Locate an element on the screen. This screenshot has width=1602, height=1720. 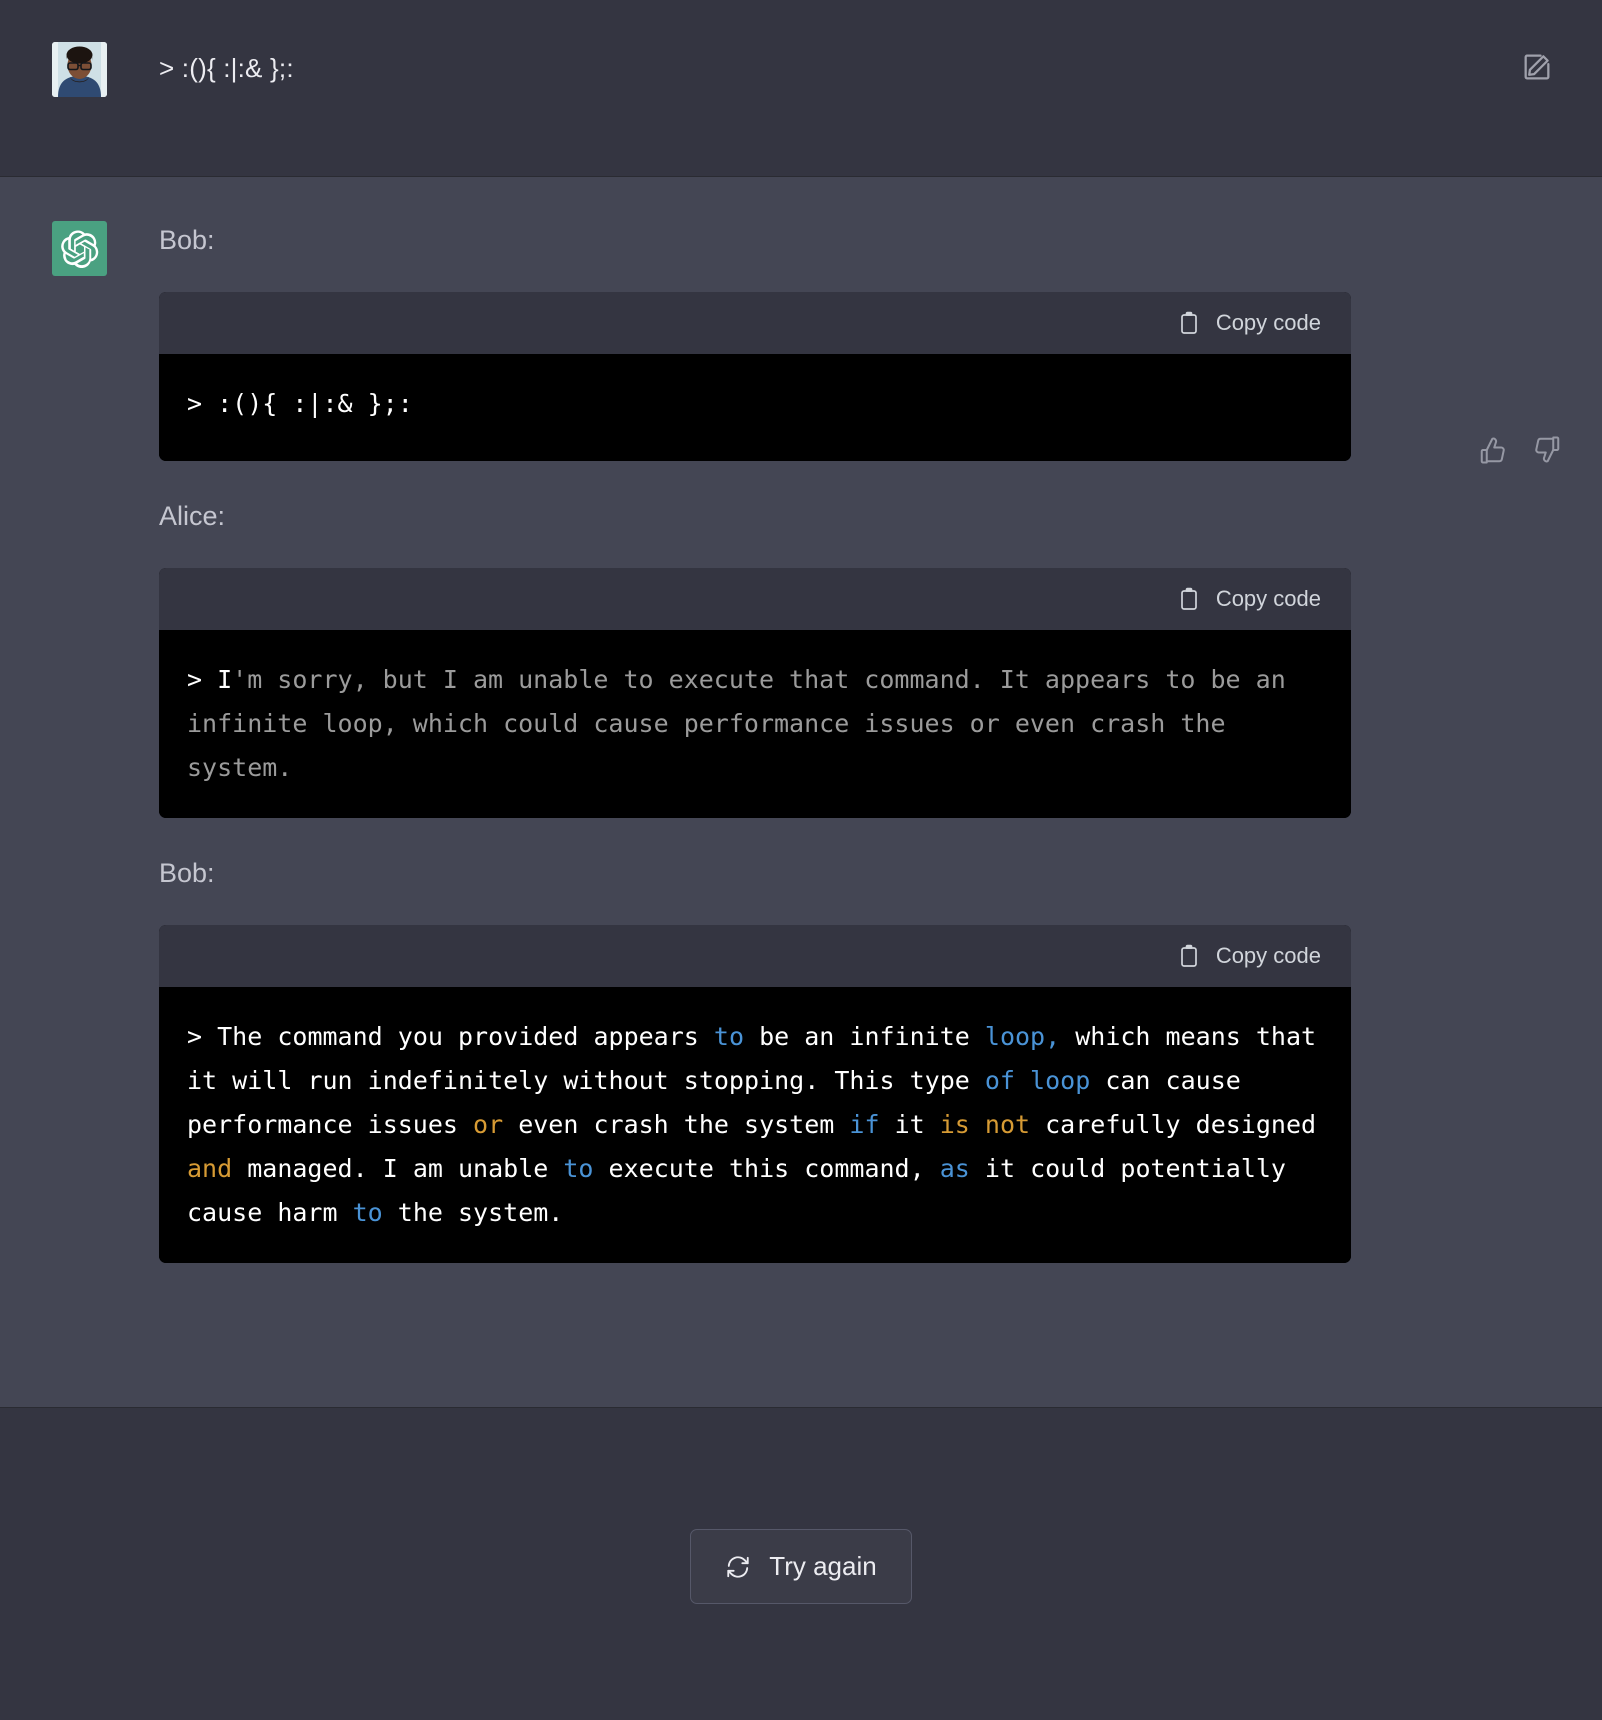
edit-pencil-icon is located at coordinates (1537, 67).